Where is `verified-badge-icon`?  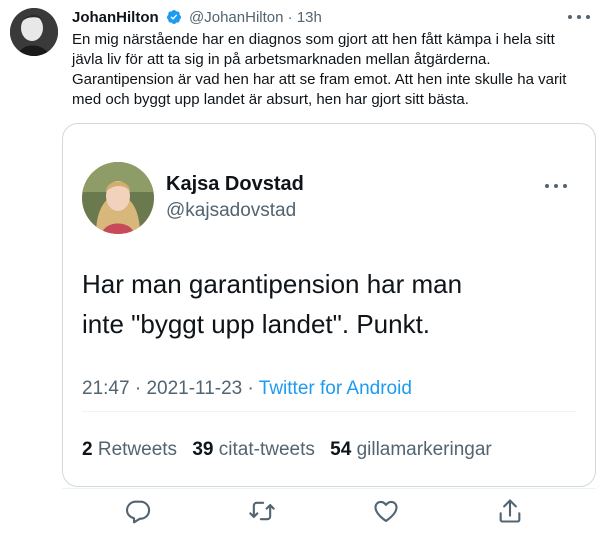 verified-badge-icon is located at coordinates (174, 17).